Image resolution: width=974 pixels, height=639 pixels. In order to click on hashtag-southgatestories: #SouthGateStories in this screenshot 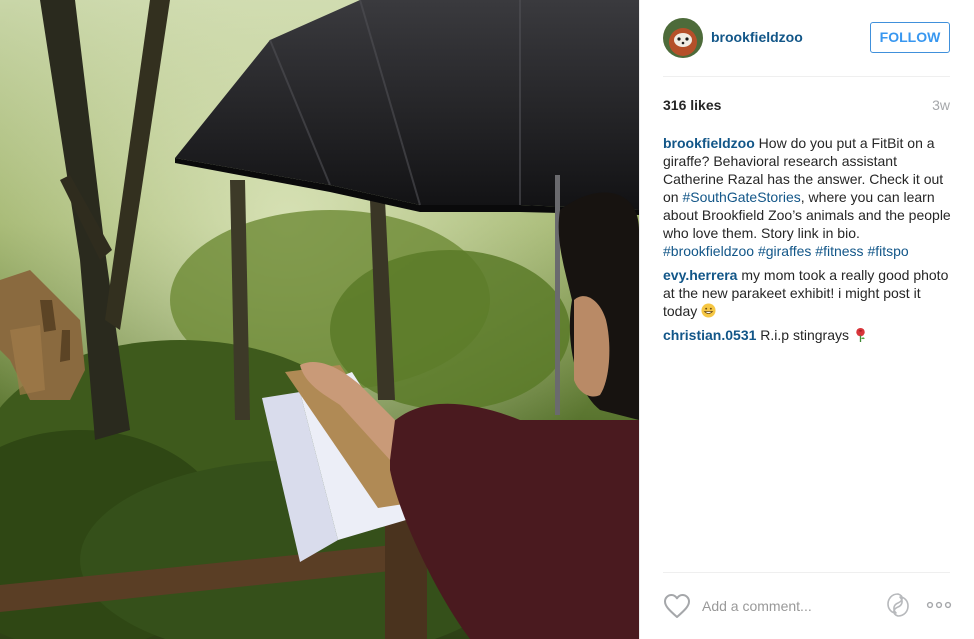, I will do `click(741, 197)`.